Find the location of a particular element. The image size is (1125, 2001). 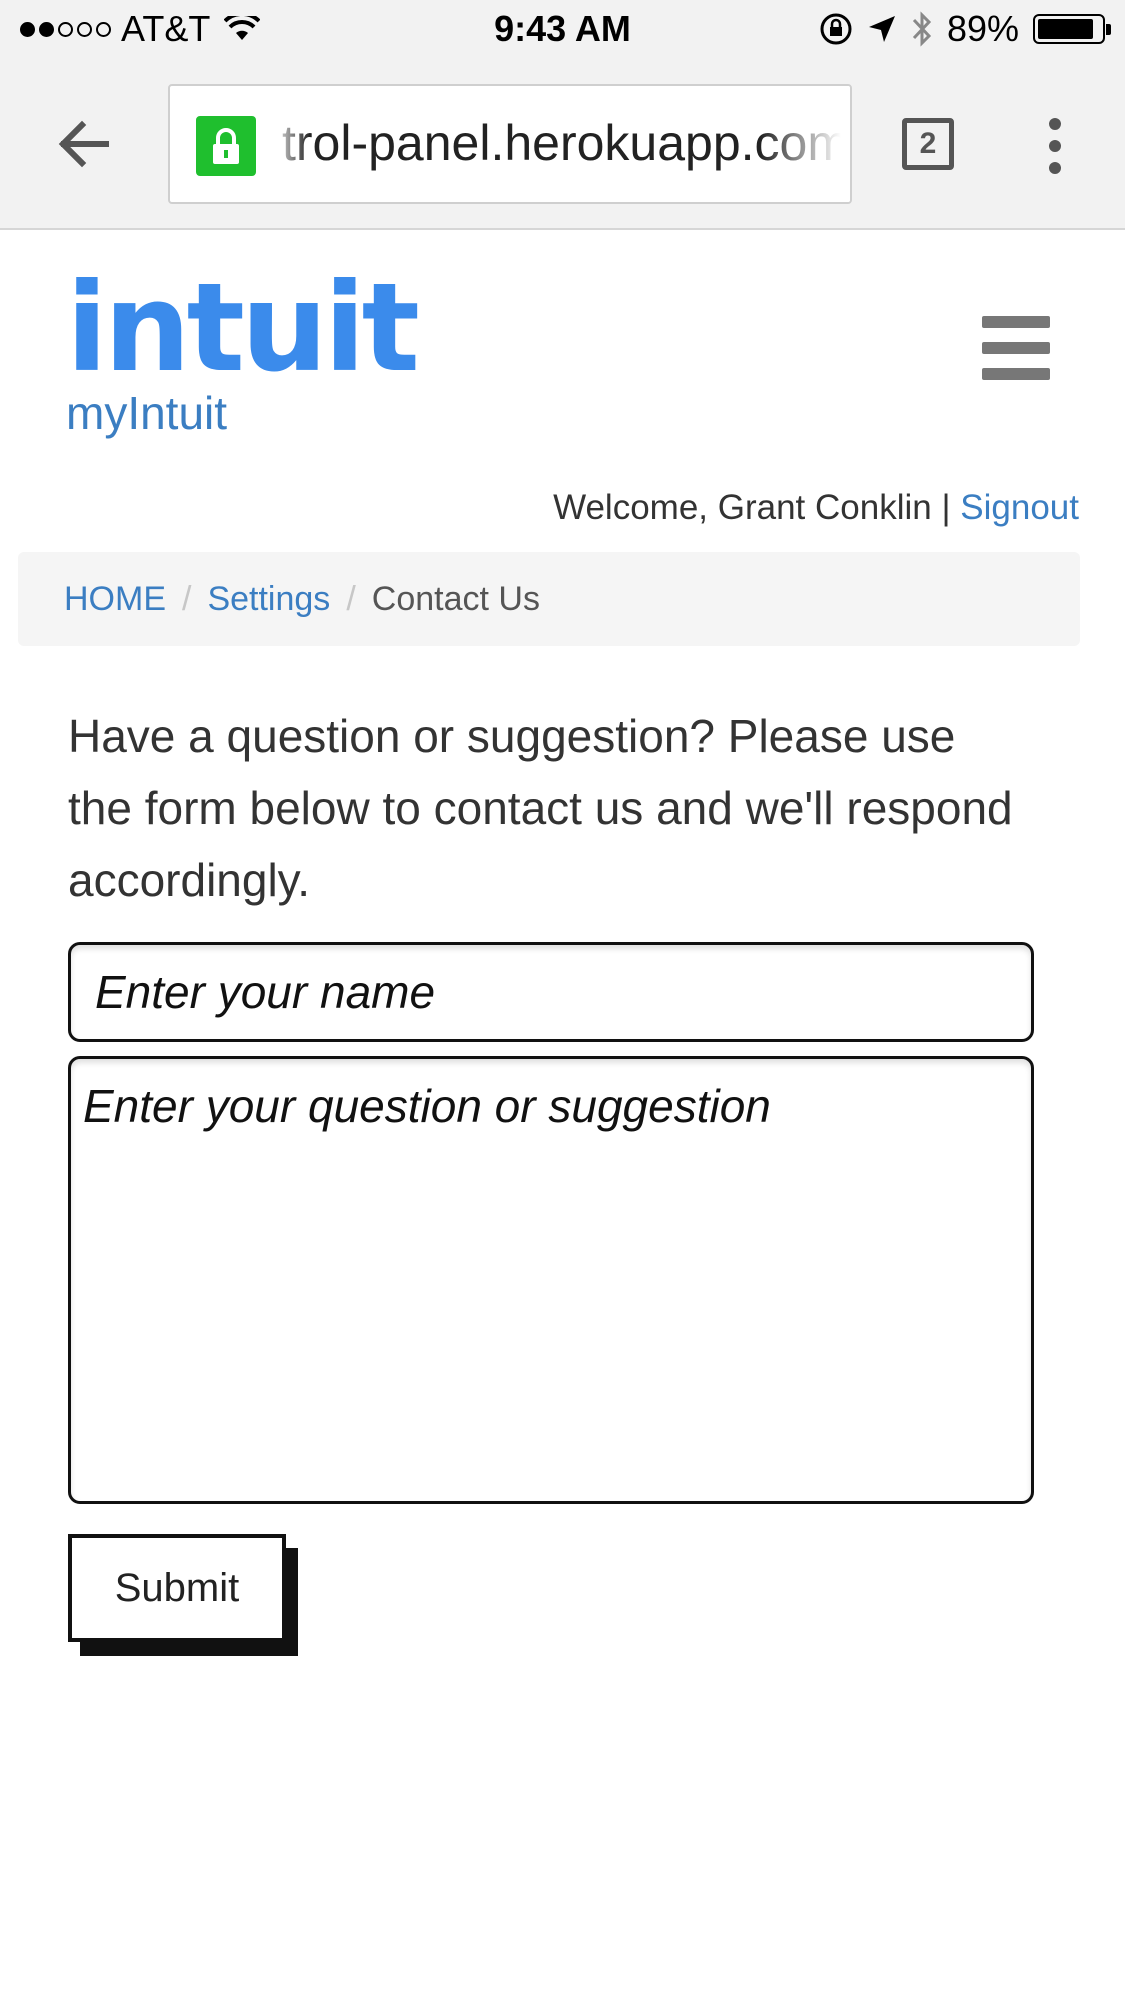

lock-icon is located at coordinates (226, 146).